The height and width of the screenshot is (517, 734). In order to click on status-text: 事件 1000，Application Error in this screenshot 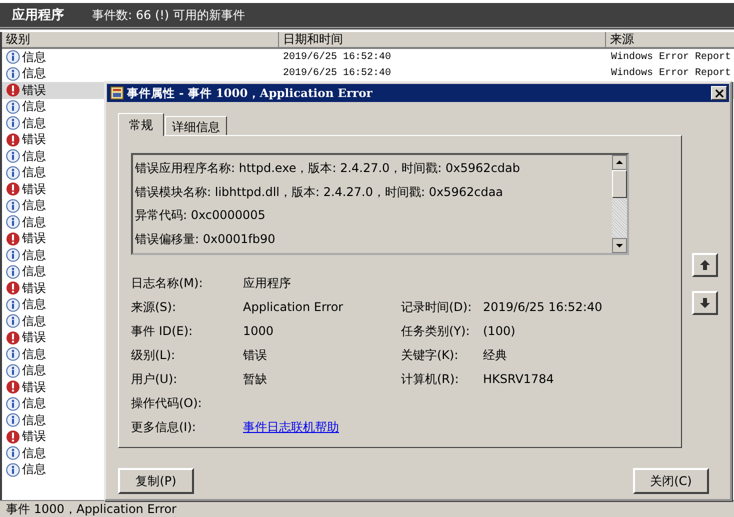, I will do `click(91, 509)`.